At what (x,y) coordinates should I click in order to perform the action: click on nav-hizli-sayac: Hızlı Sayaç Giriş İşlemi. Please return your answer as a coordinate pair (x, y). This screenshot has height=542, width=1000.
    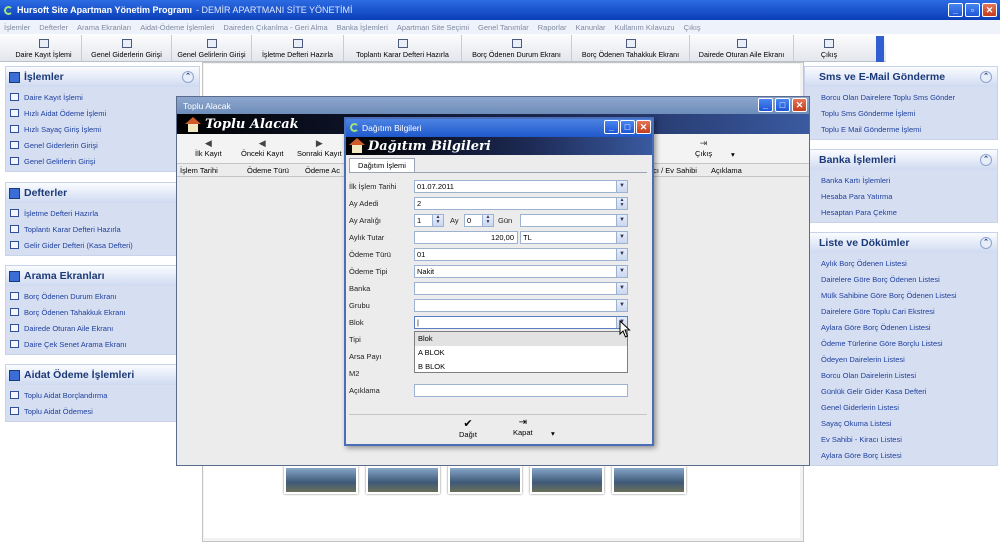
    Looking at the image, I should click on (102, 129).